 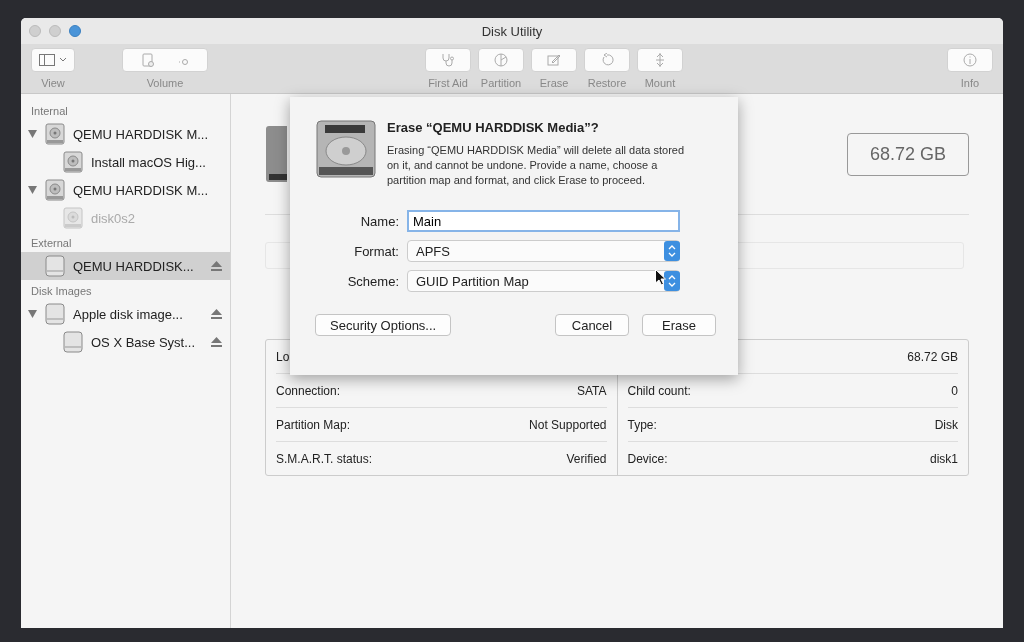 I want to click on toolbar-label: Volume, so click(x=165, y=83).